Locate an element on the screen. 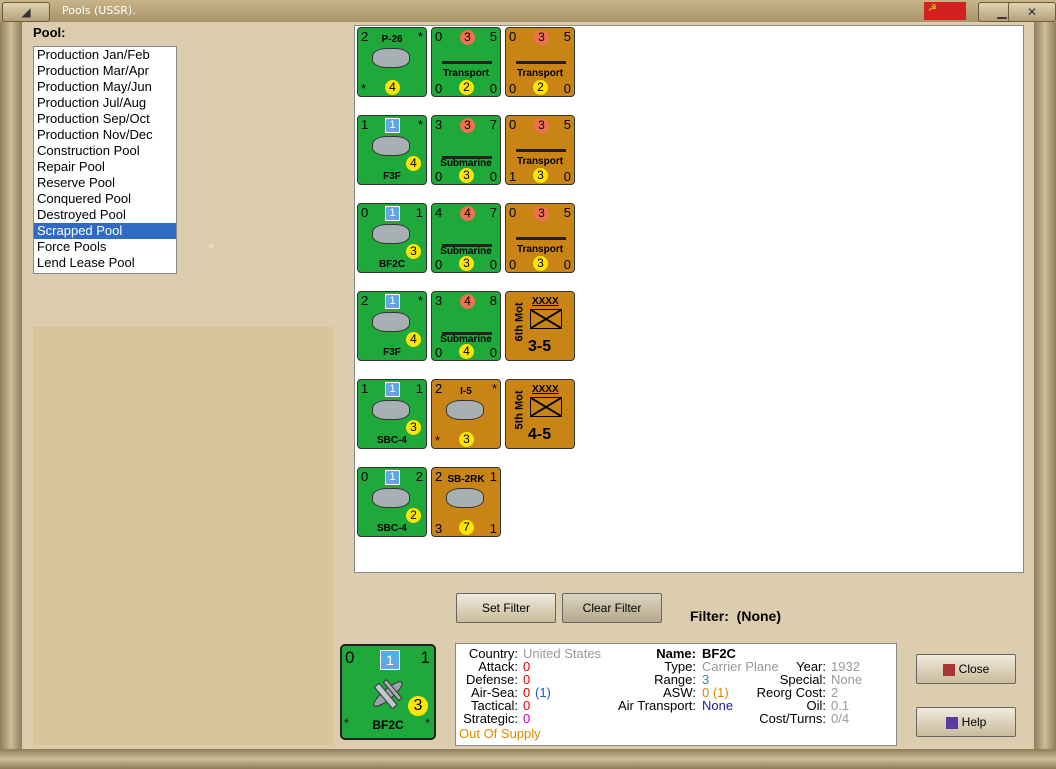  pool-list-item: Production Sep/Oct is located at coordinates (105, 119).